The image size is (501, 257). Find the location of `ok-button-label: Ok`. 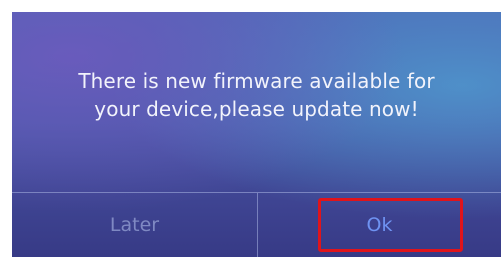

ok-button-label: Ok is located at coordinates (379, 225).